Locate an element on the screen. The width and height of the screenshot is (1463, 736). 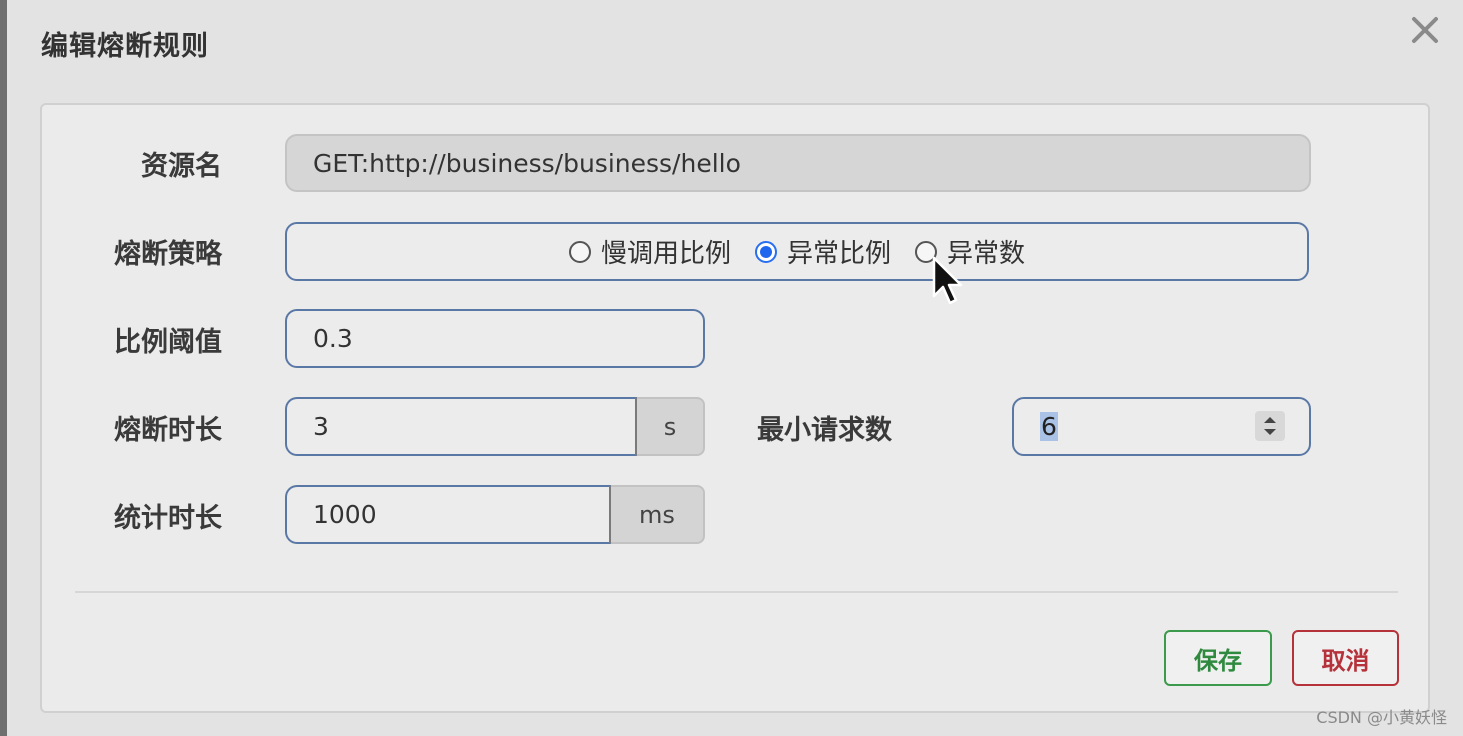
strategy-radio-group: 慢调用比例 异常比例 异常数 is located at coordinates (797, 251).